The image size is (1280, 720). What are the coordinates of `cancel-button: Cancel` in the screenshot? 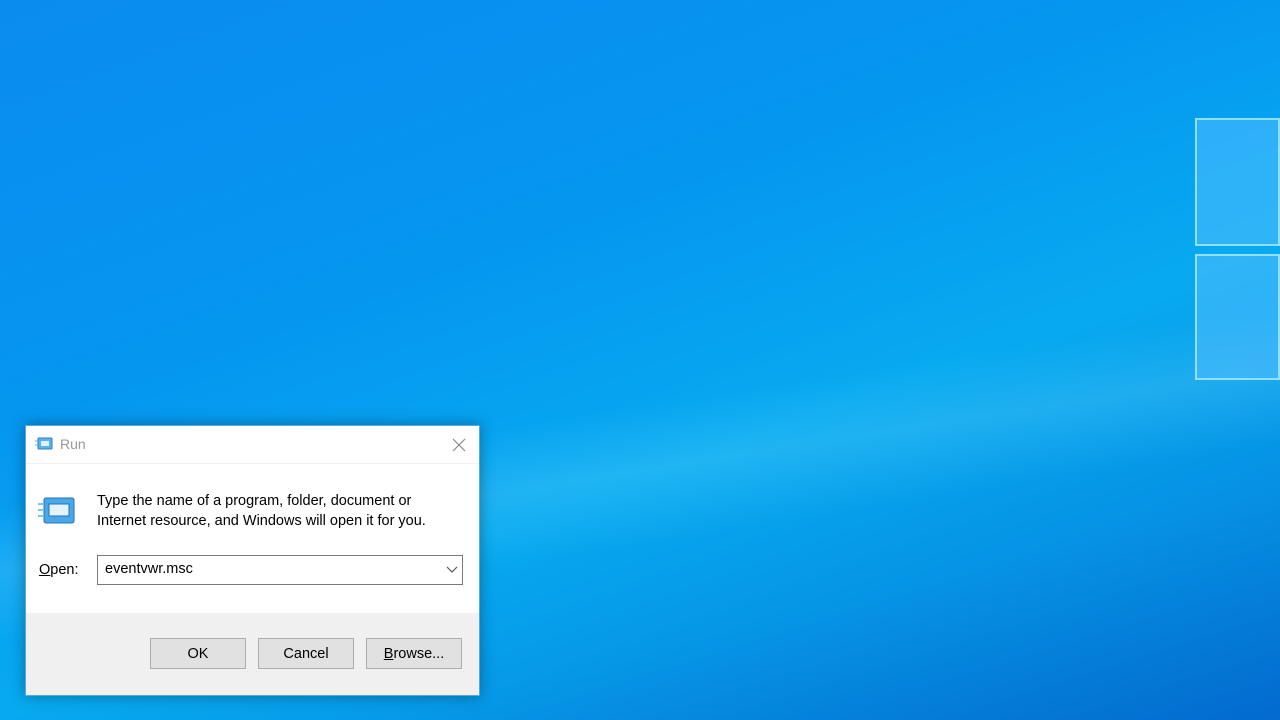 It's located at (306, 653).